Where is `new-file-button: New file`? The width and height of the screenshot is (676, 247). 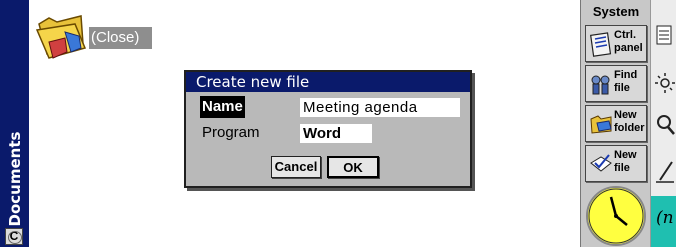 new-file-button: New file is located at coordinates (616, 163).